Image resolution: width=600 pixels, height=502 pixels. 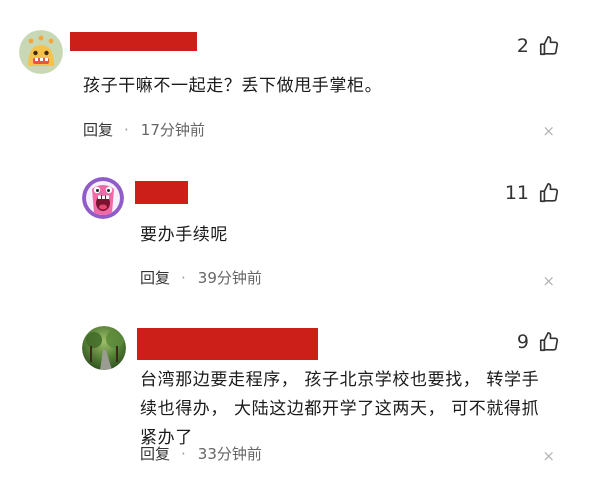 What do you see at coordinates (184, 235) in the screenshot?
I see `comment-text: 要办手续呢` at bounding box center [184, 235].